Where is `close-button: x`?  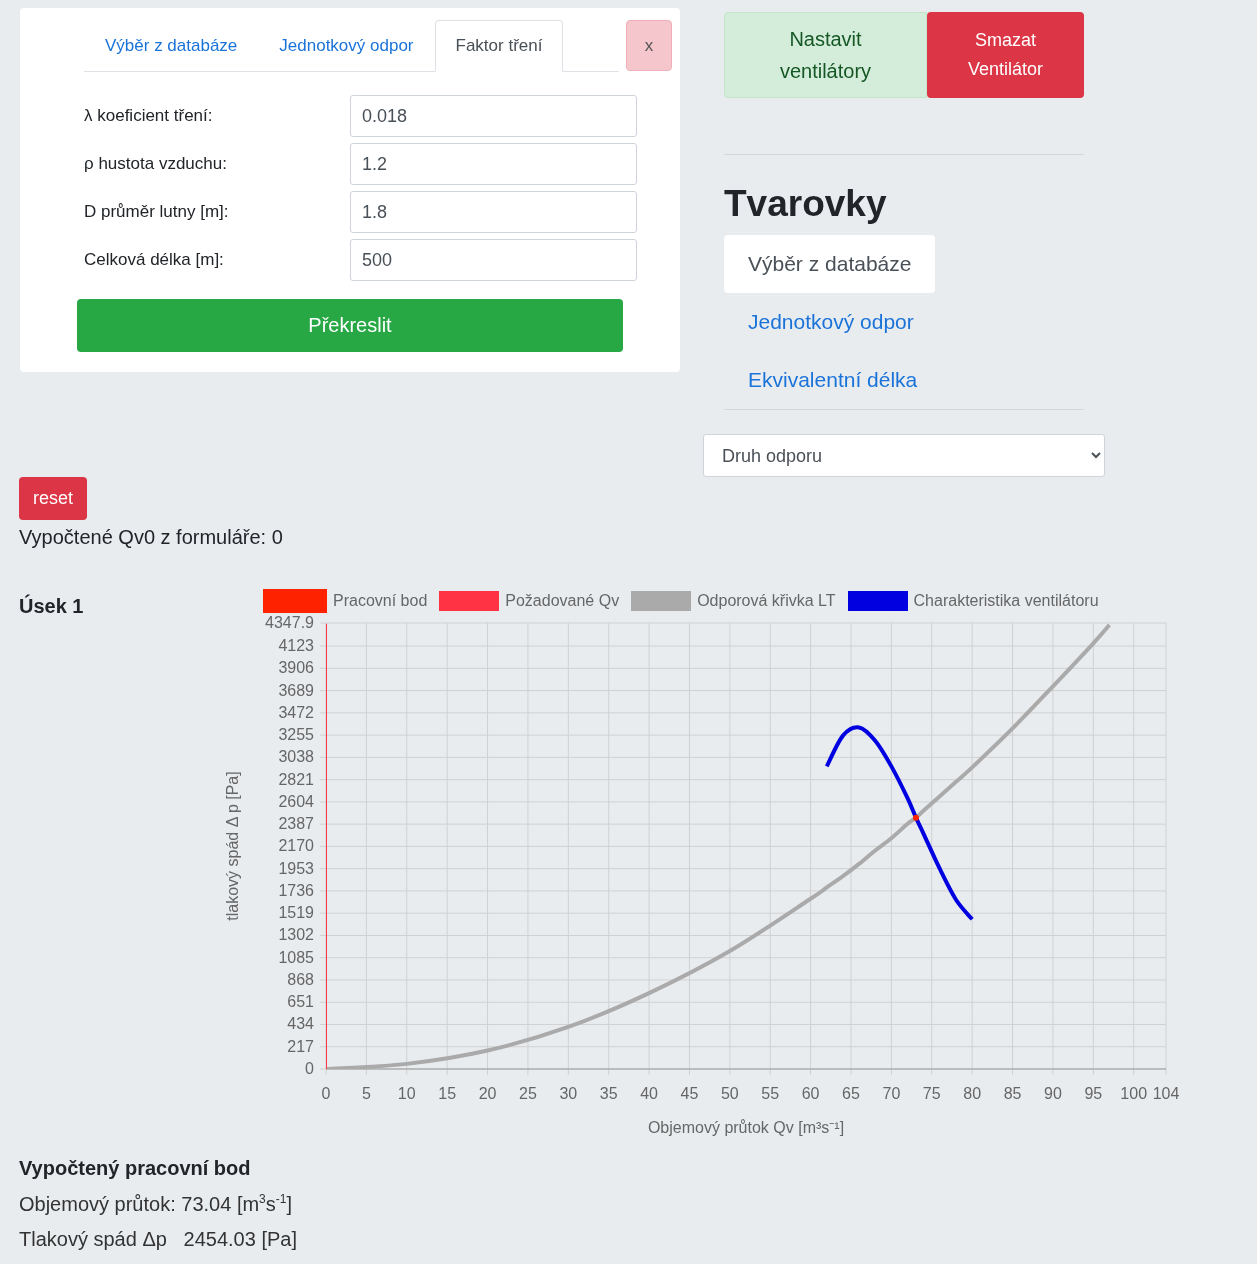
close-button: x is located at coordinates (649, 45).